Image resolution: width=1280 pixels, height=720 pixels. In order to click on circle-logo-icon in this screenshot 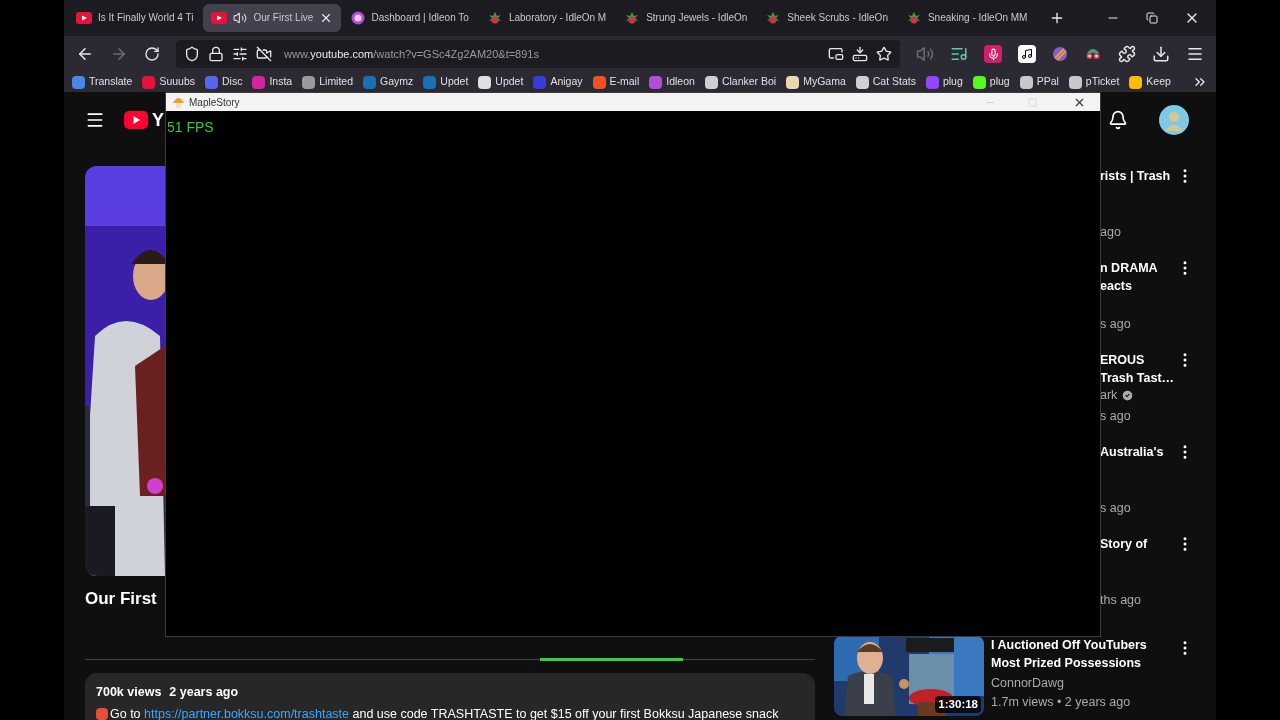, I will do `click(358, 18)`.